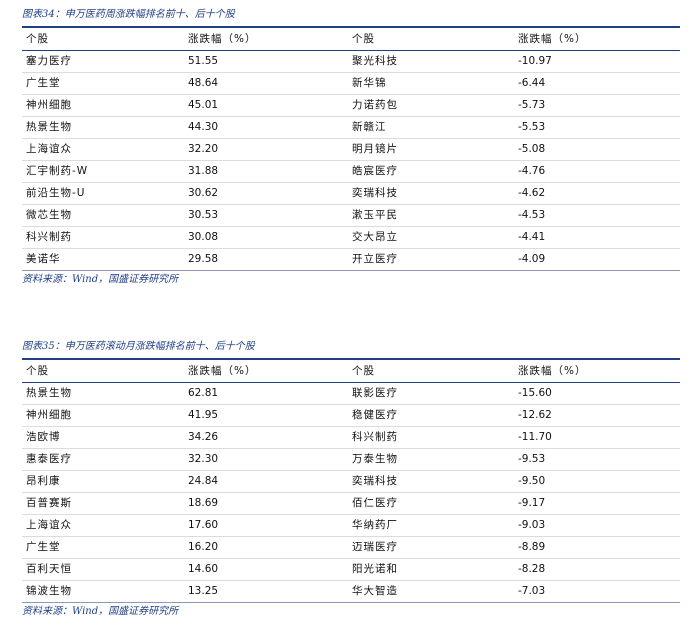  Describe the element at coordinates (203, 459) in the screenshot. I see `value-cell: 32.30` at that location.